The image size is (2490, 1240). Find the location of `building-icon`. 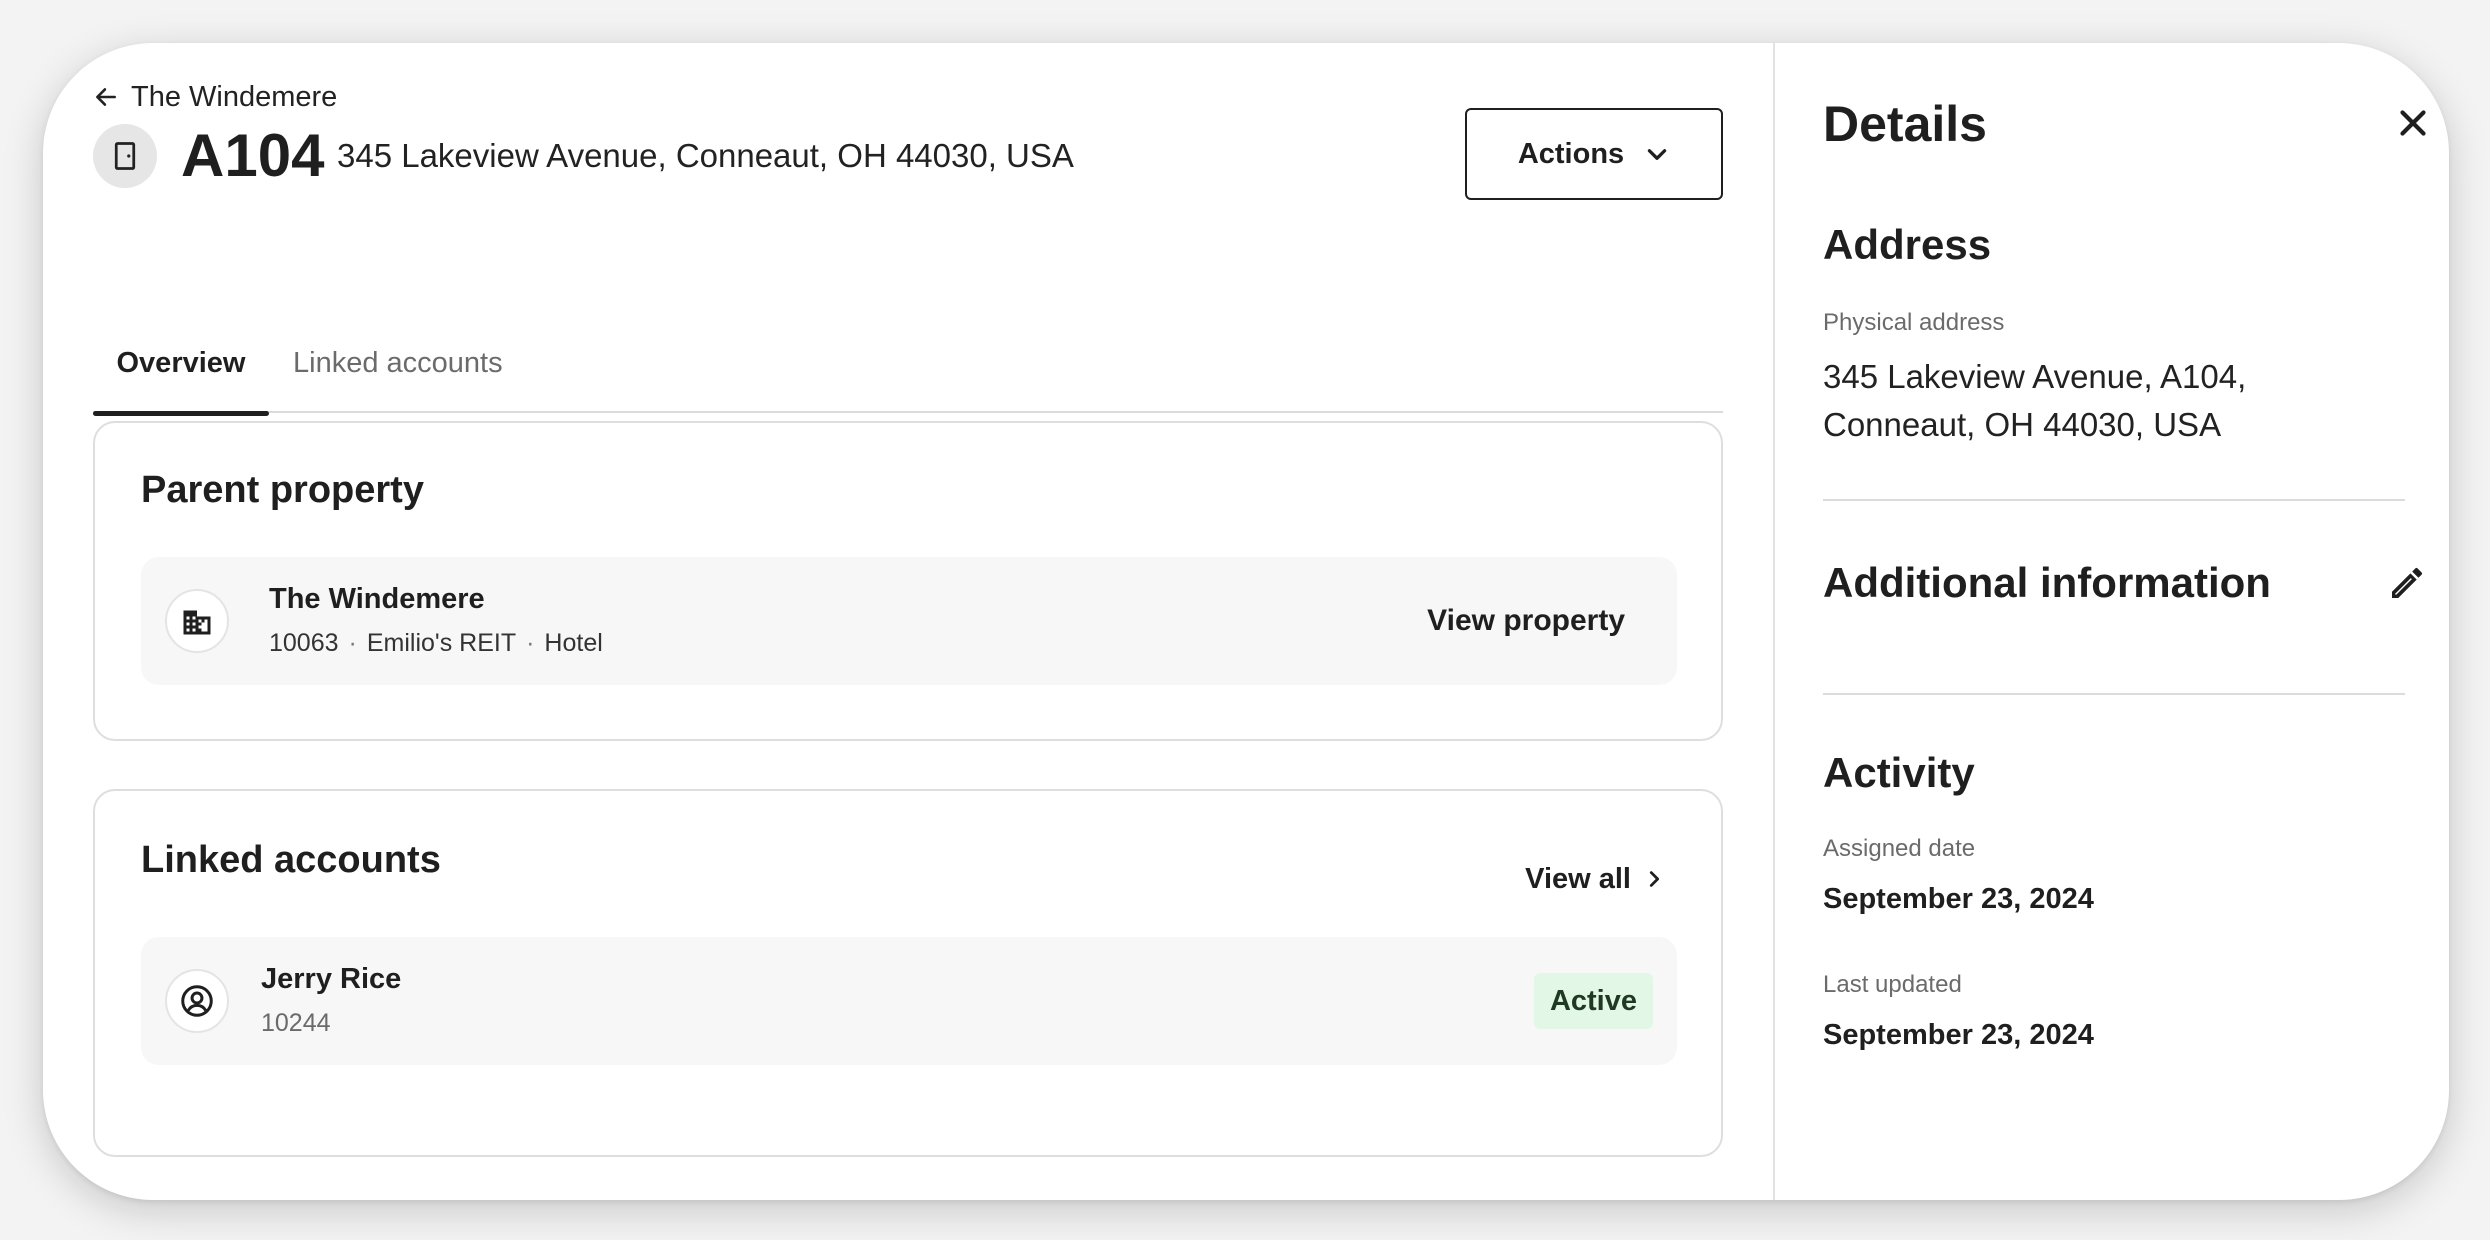

building-icon is located at coordinates (197, 622).